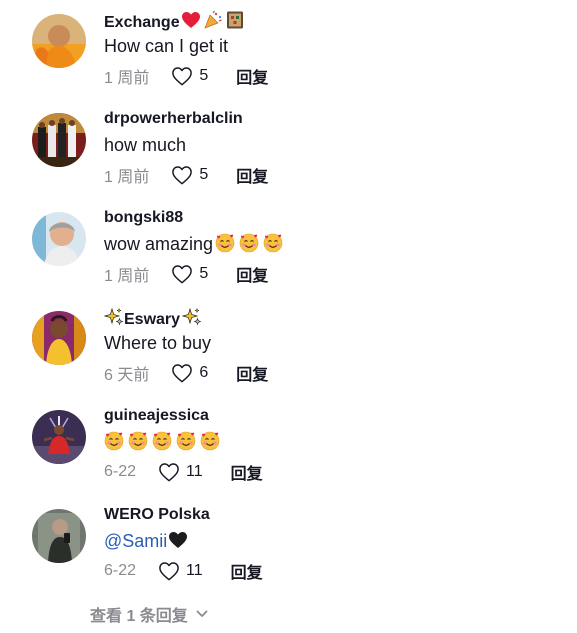 Image resolution: width=577 pixels, height=633 pixels. I want to click on comment-text: @Samii, so click(146, 541).